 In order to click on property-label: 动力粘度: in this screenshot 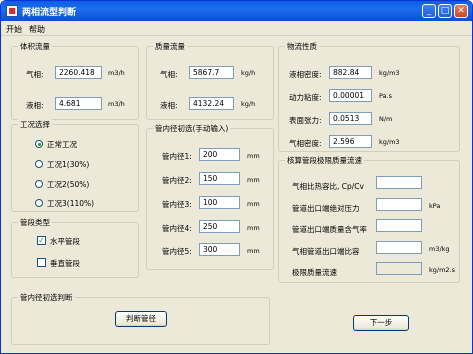, I will do `click(305, 97)`.